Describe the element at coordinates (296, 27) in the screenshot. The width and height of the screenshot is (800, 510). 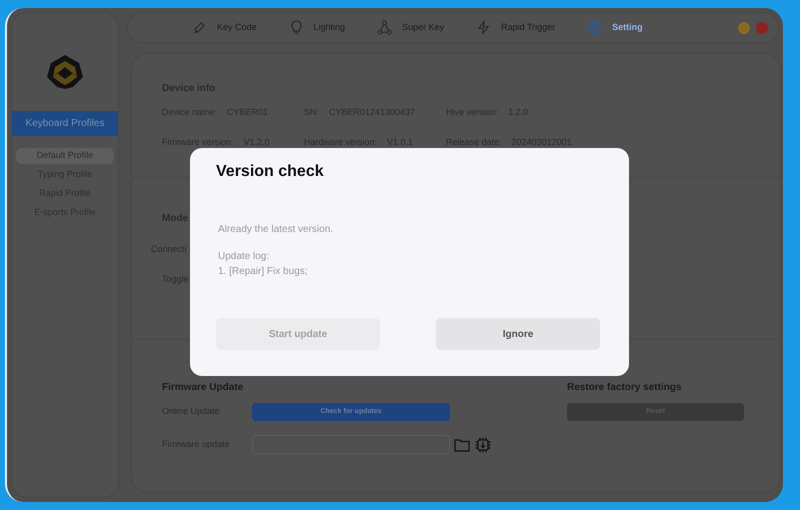
I see `lightbulb-icon` at that location.